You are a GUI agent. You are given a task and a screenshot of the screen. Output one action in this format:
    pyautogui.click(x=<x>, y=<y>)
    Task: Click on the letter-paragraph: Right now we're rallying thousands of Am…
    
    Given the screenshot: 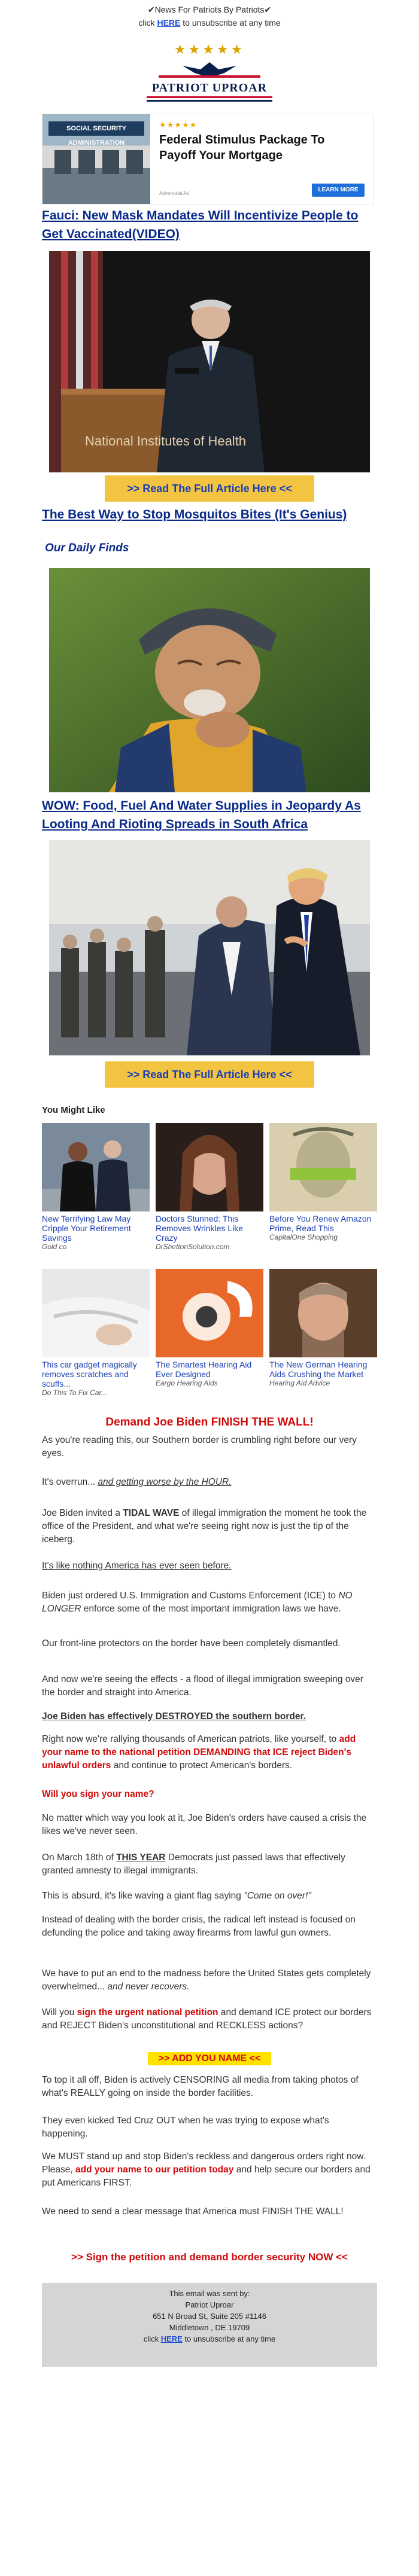 What is the action you would take?
    pyautogui.click(x=199, y=1752)
    